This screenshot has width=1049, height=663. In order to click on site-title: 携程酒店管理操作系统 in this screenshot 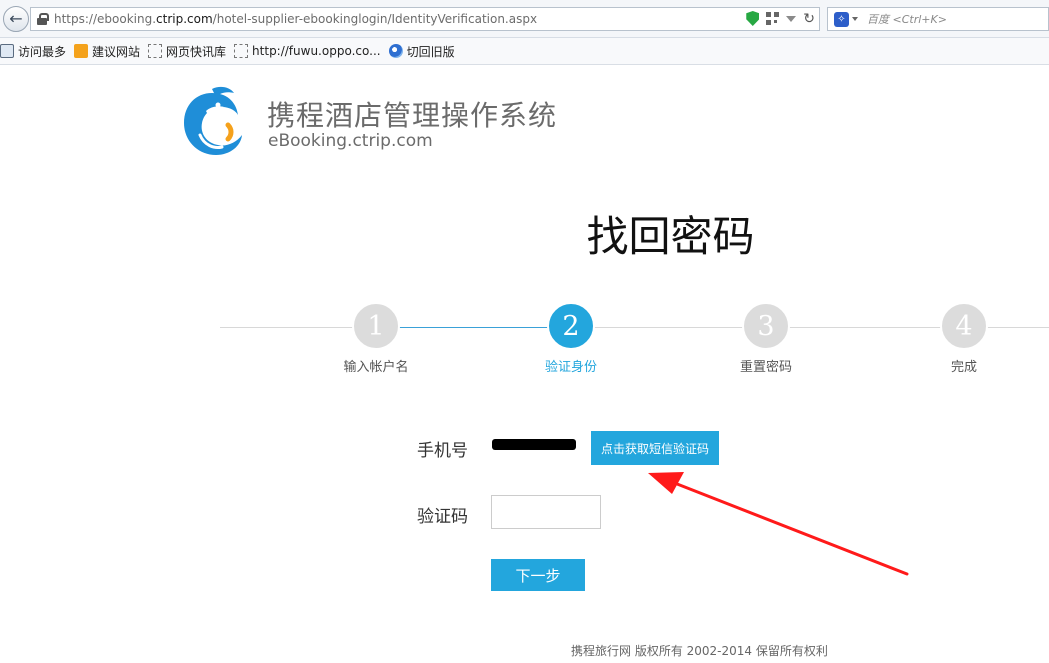, I will do `click(412, 115)`.